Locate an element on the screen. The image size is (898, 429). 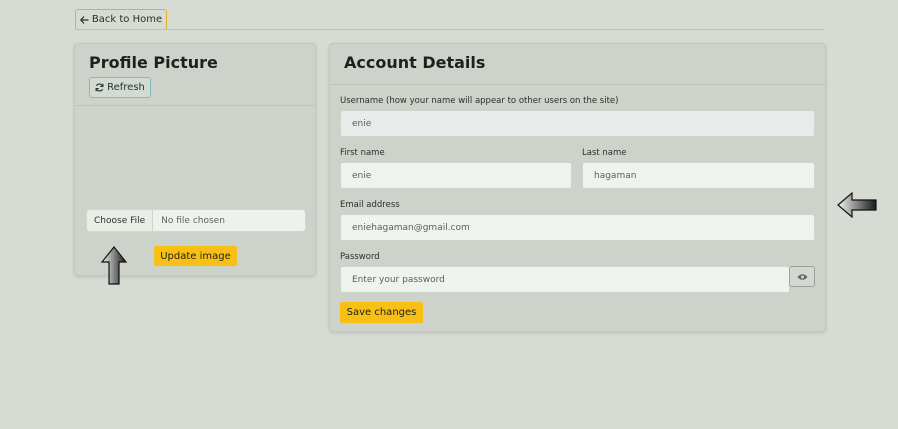
back-to-home-label: Back to Home is located at coordinates (127, 19).